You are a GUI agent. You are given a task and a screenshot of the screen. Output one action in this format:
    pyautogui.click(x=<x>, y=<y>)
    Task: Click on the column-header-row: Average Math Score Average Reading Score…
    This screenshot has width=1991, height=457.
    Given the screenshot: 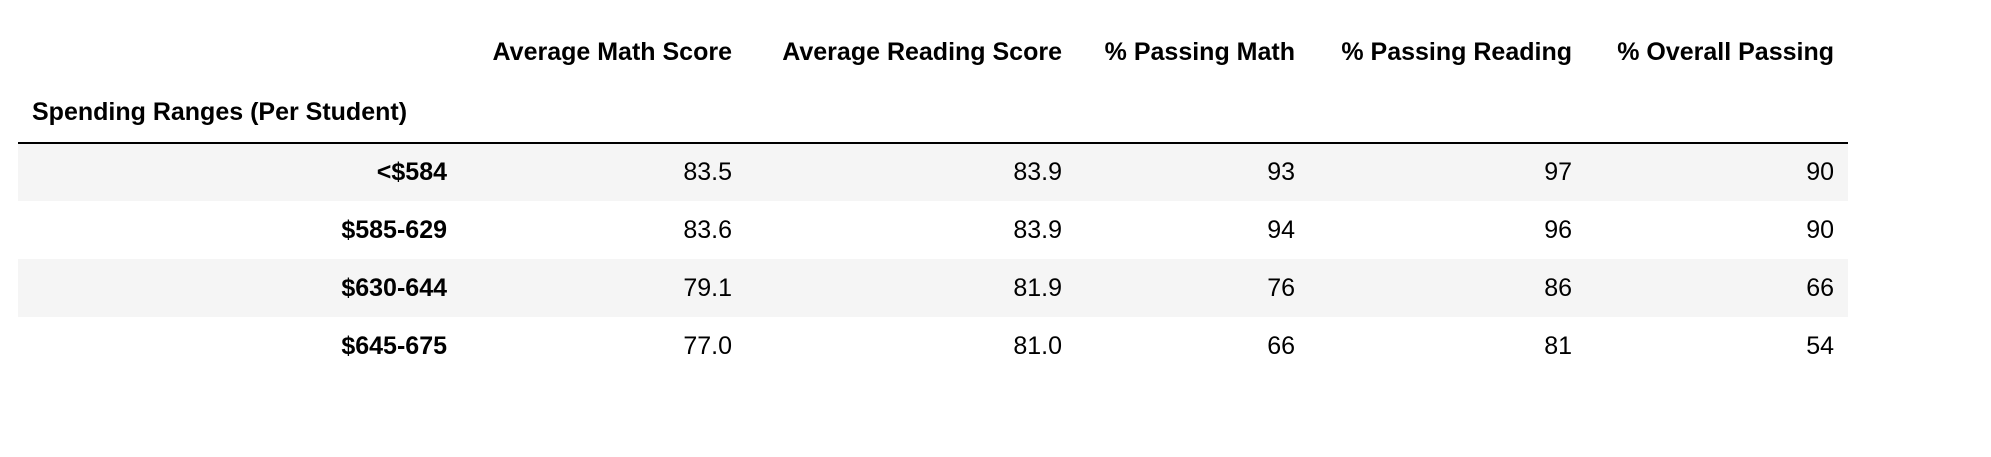 What is the action you would take?
    pyautogui.click(x=933, y=52)
    